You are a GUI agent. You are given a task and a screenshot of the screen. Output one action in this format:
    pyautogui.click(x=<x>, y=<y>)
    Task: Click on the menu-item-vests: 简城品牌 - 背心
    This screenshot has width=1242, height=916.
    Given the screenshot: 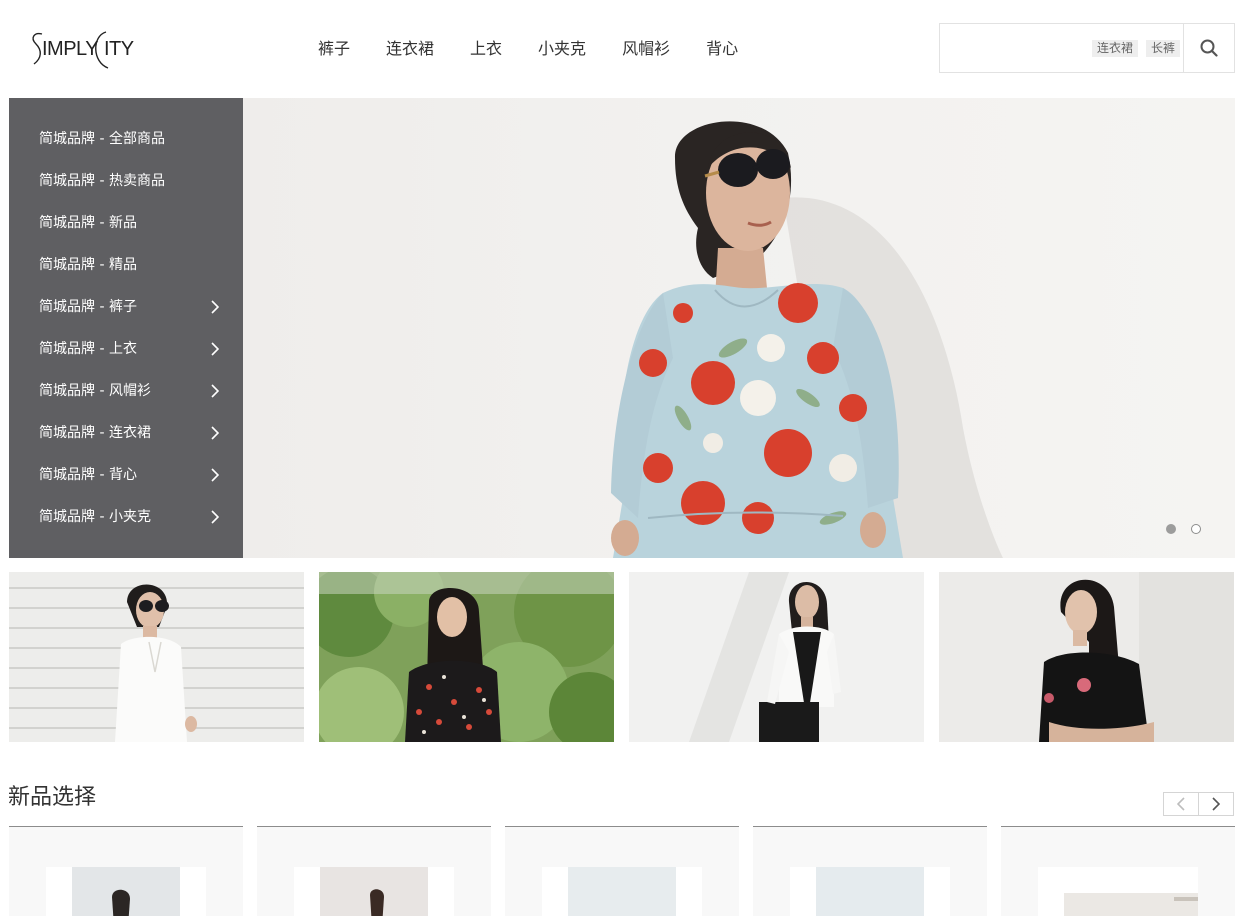 What is the action you would take?
    pyautogui.click(x=126, y=475)
    